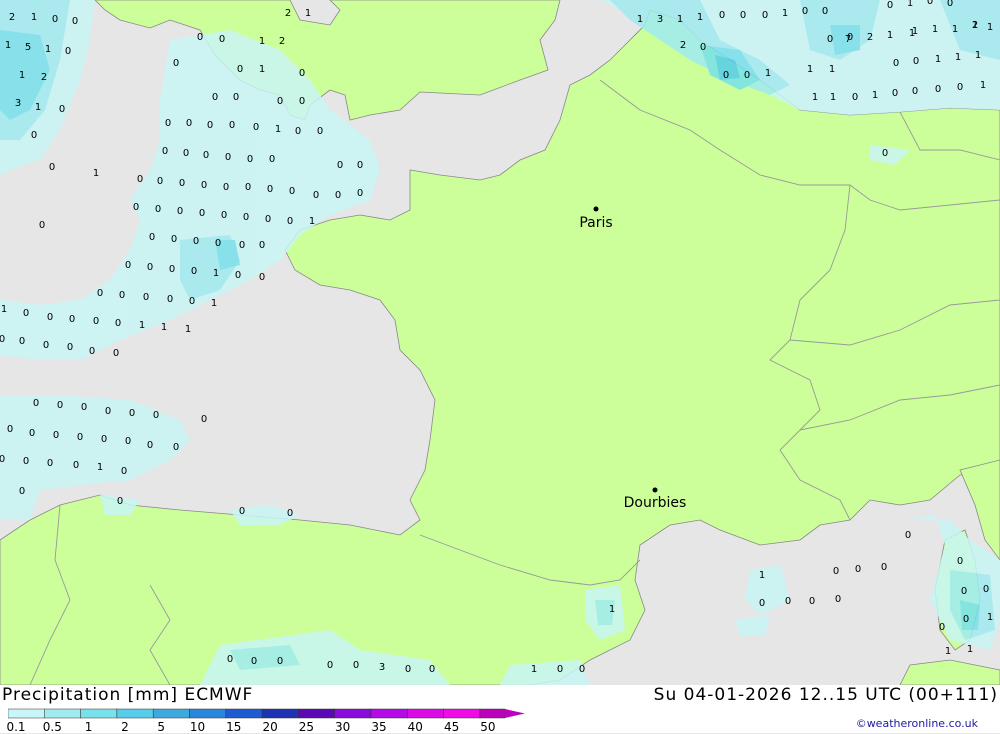  I want to click on legend-tick-label: 50, so click(488, 727).